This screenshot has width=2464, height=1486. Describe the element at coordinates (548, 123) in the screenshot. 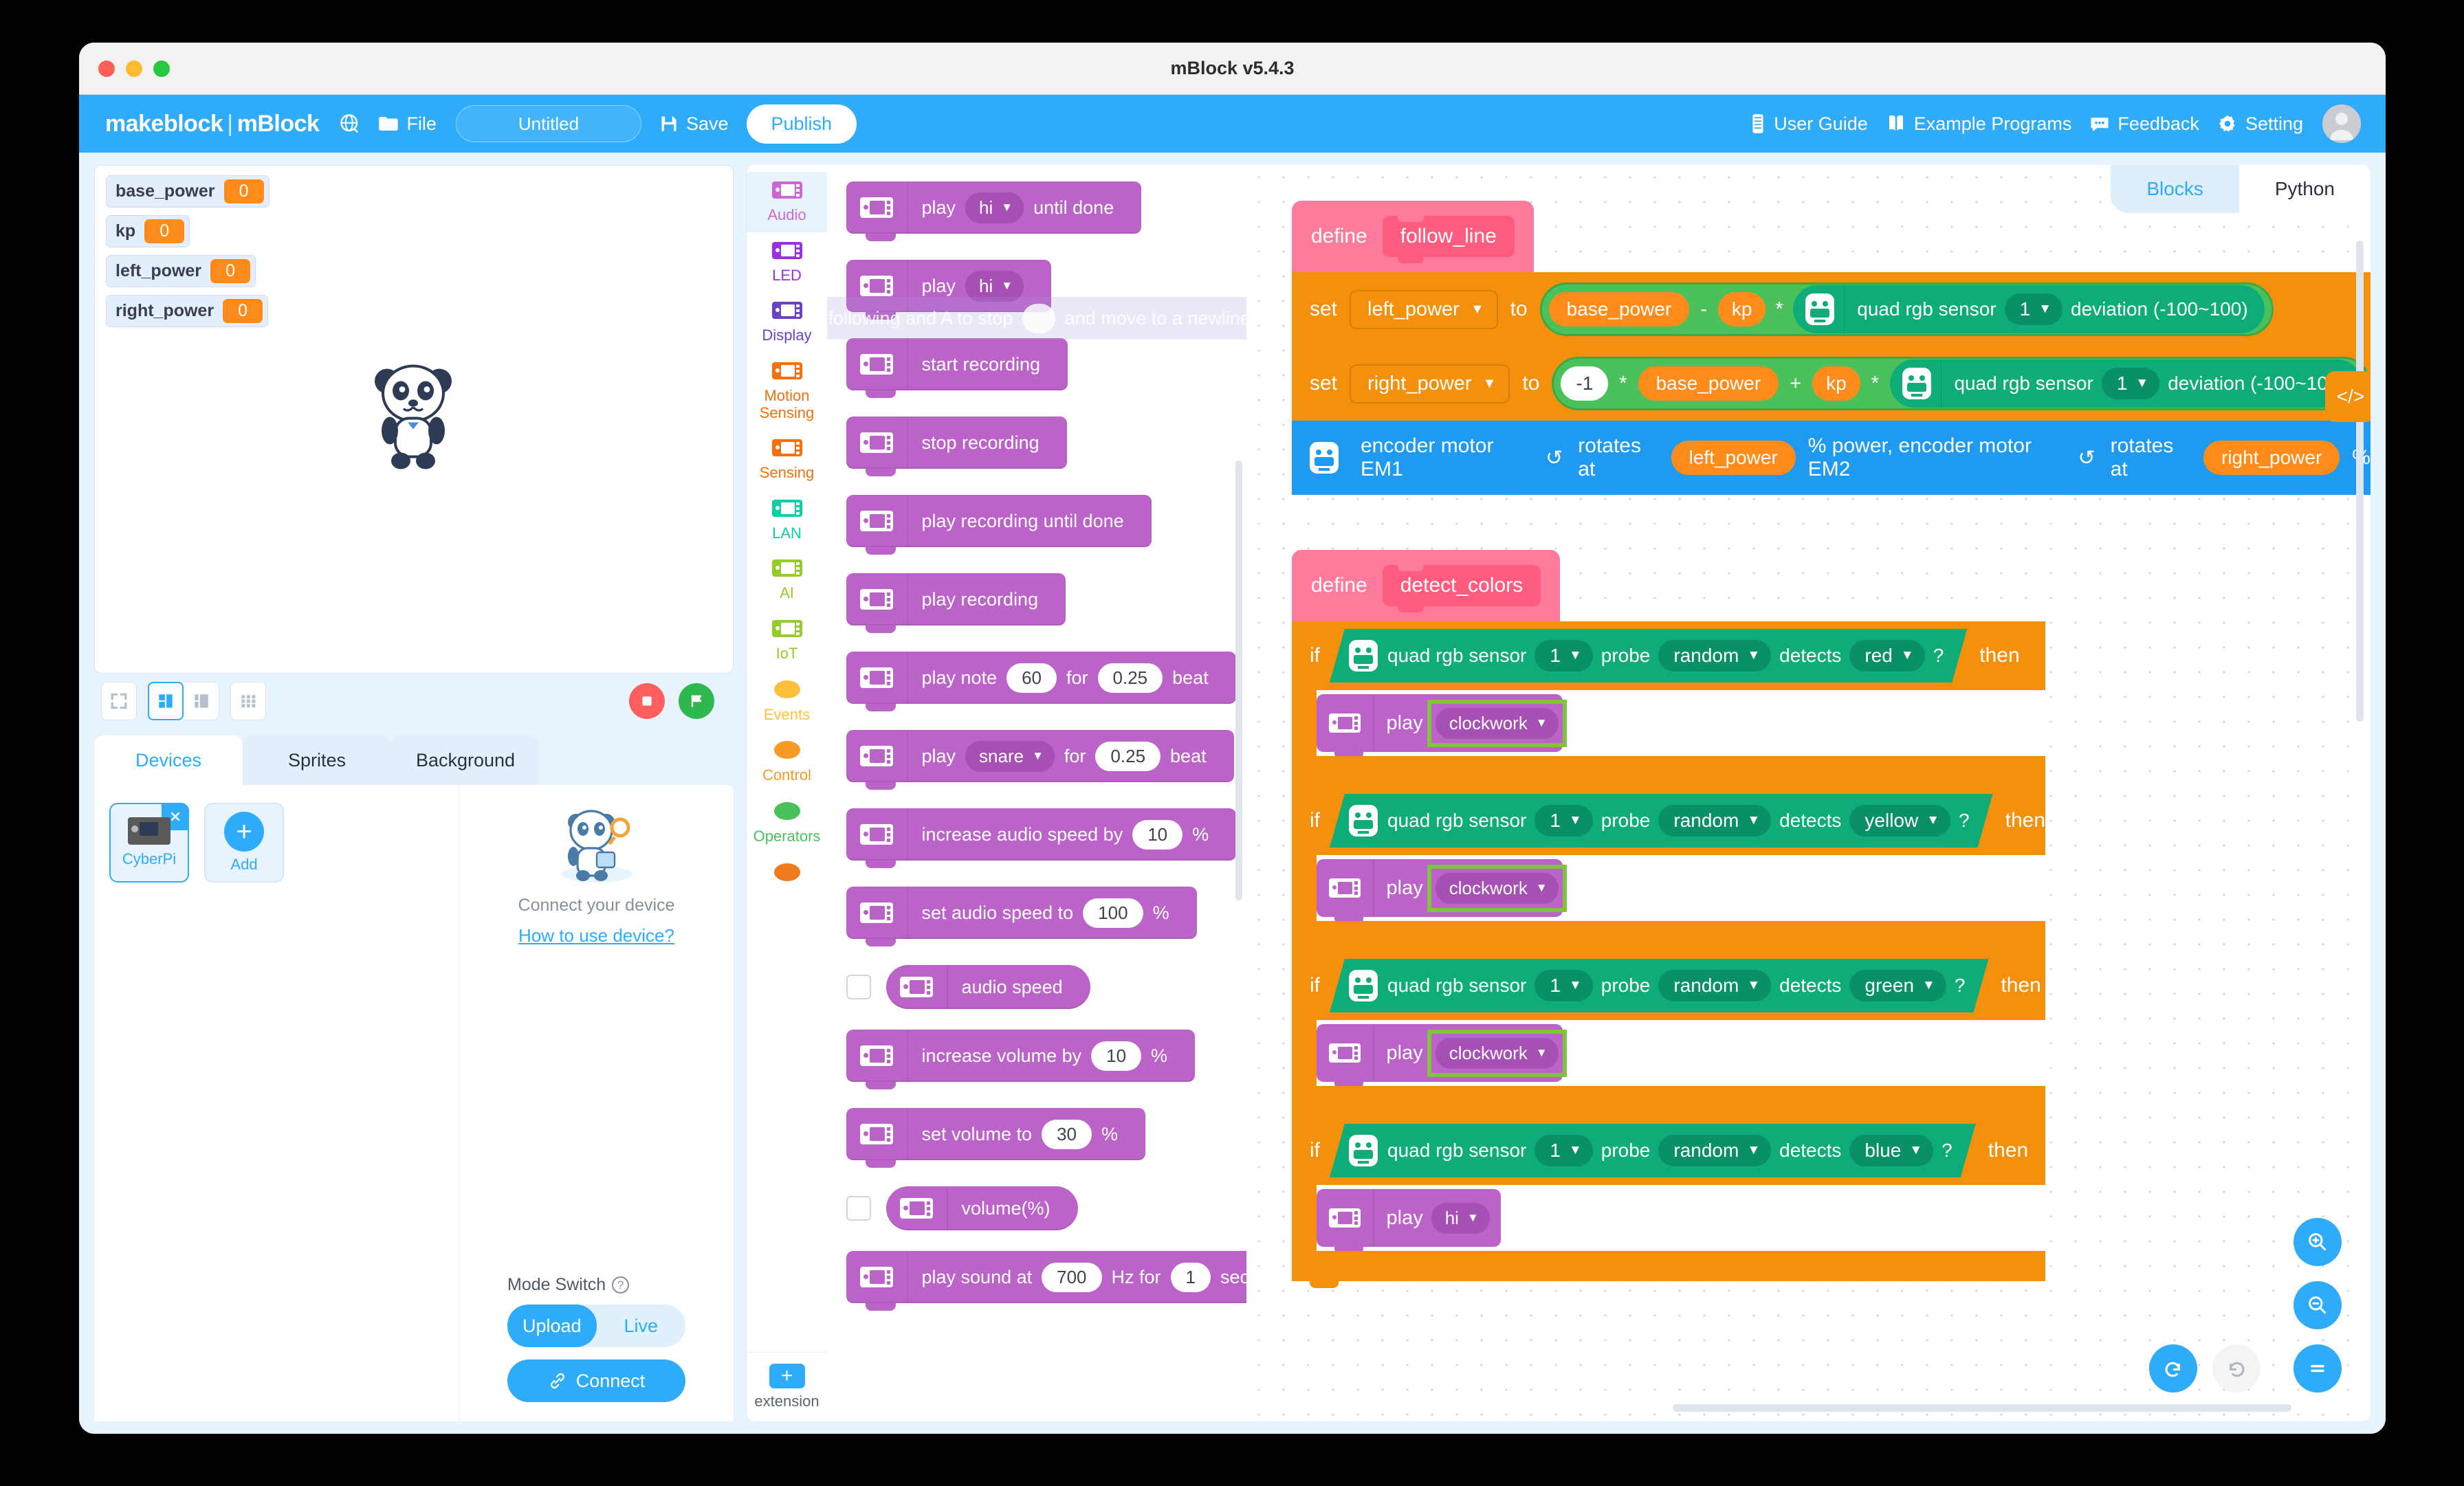

I see `project-name-input: Untitled` at that location.